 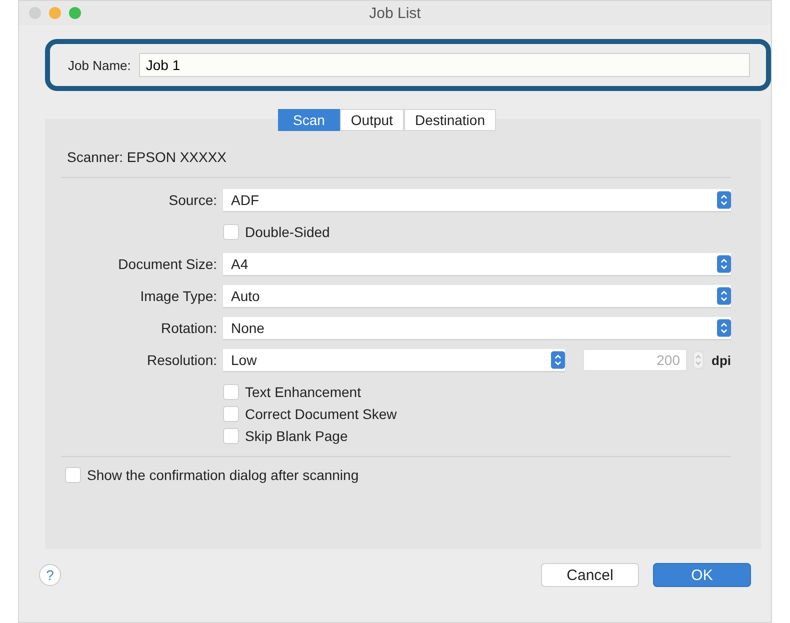 What do you see at coordinates (477, 264) in the screenshot?
I see `dropdown: A4` at bounding box center [477, 264].